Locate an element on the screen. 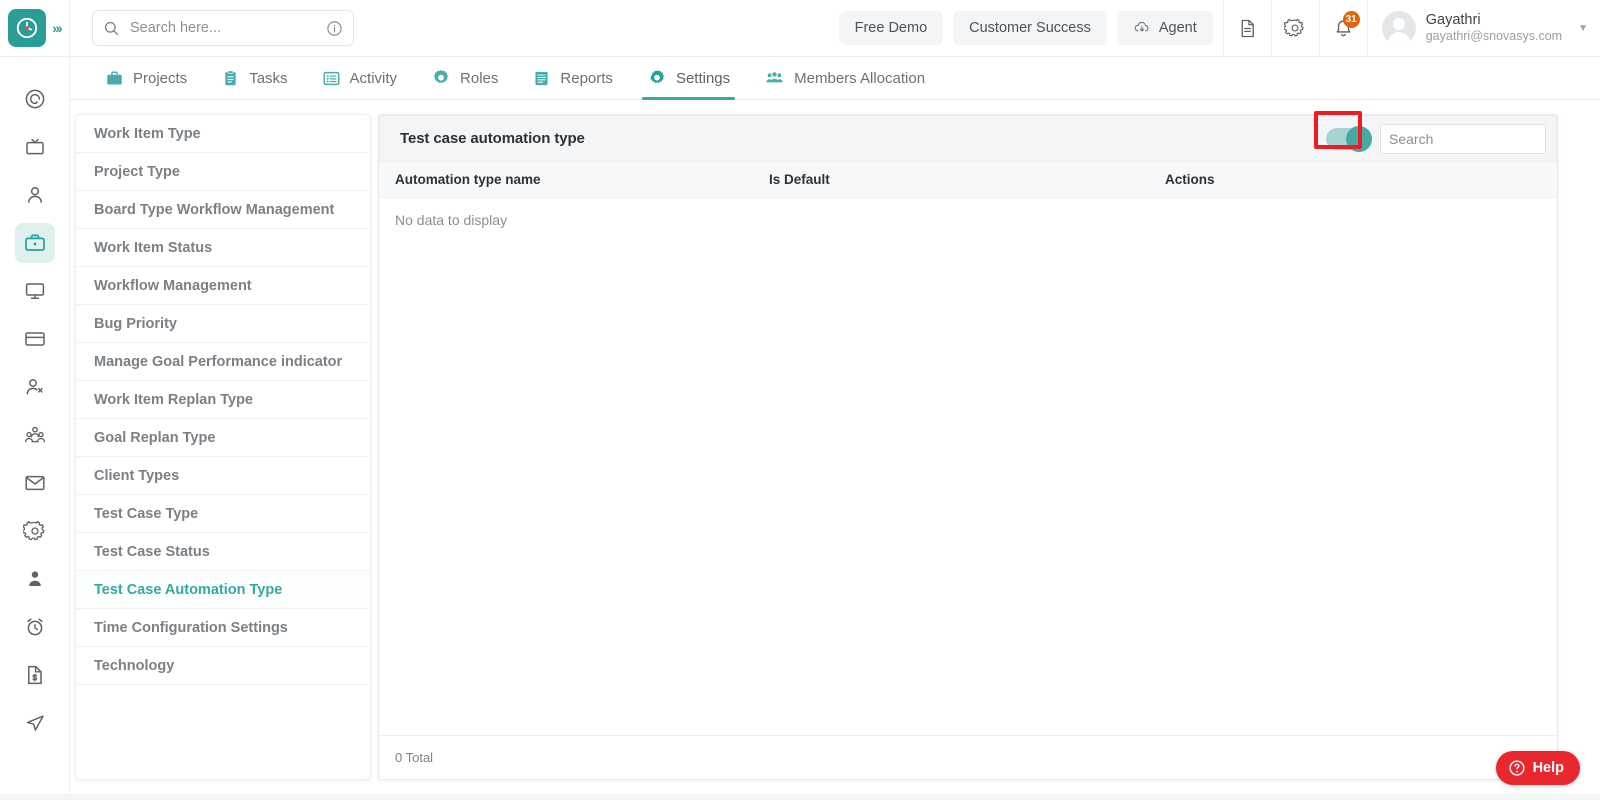  person-icon is located at coordinates (35, 195).